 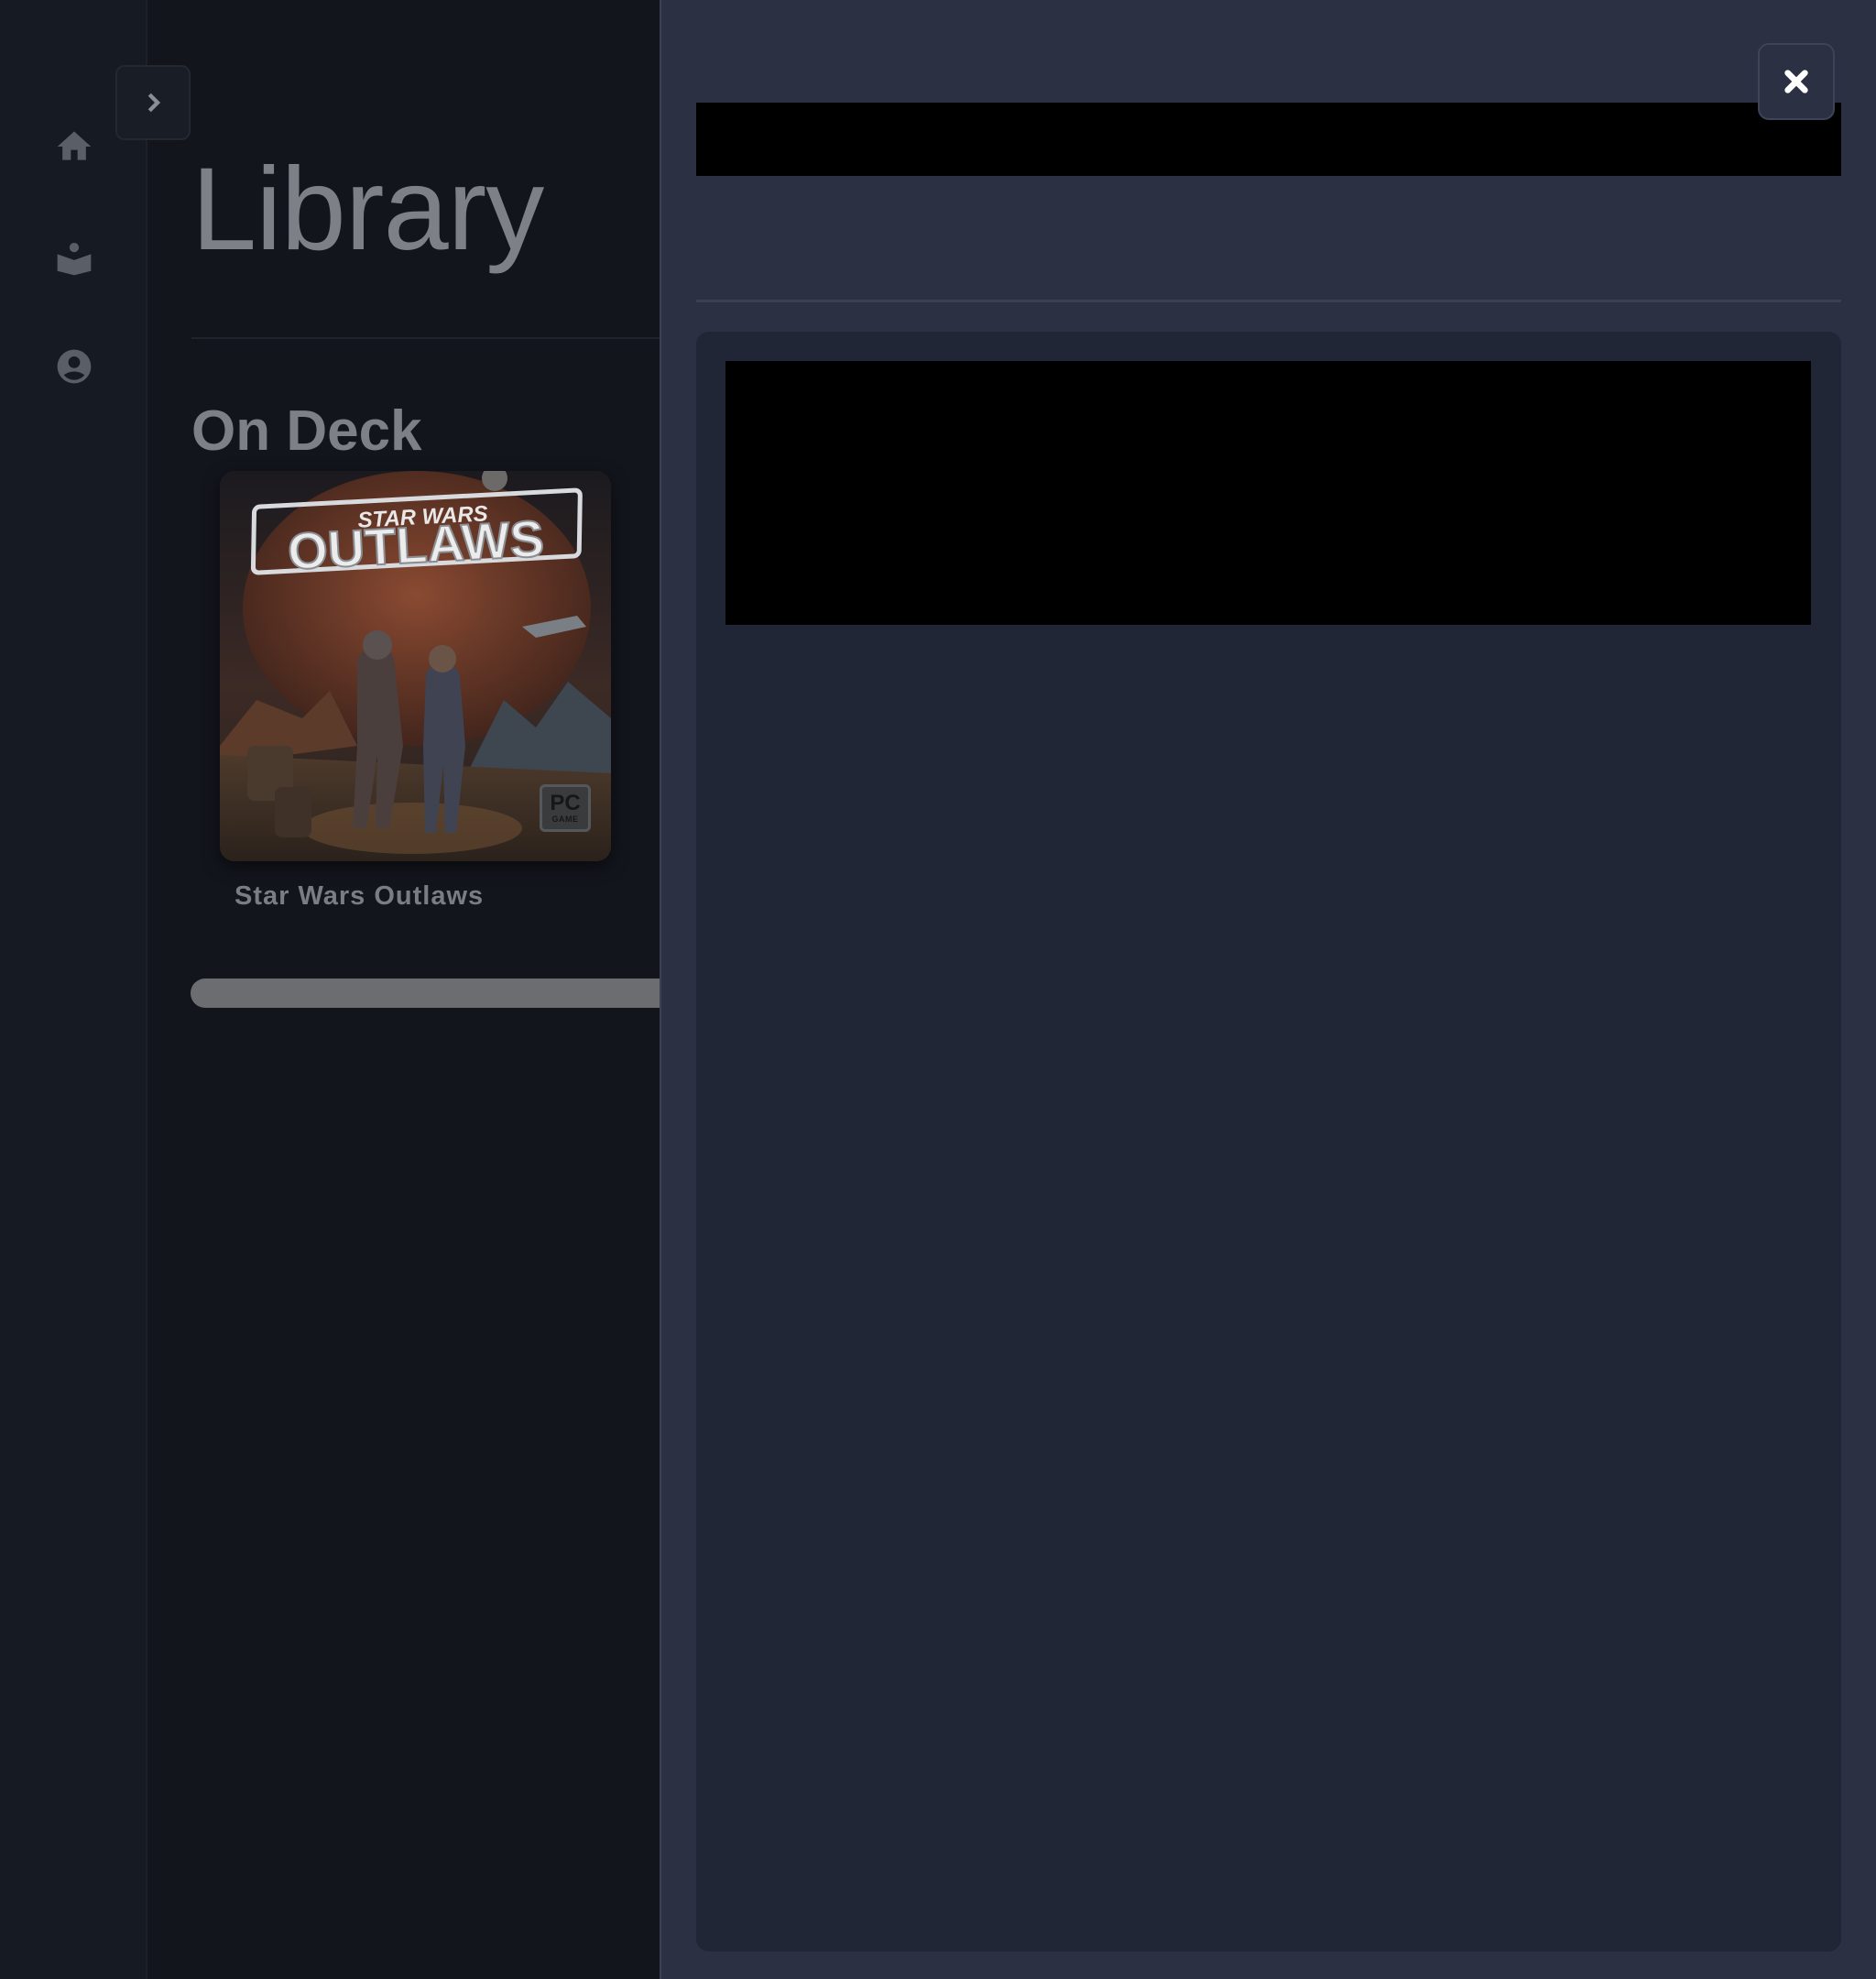 I want to click on nav-account-button, so click(x=74, y=366).